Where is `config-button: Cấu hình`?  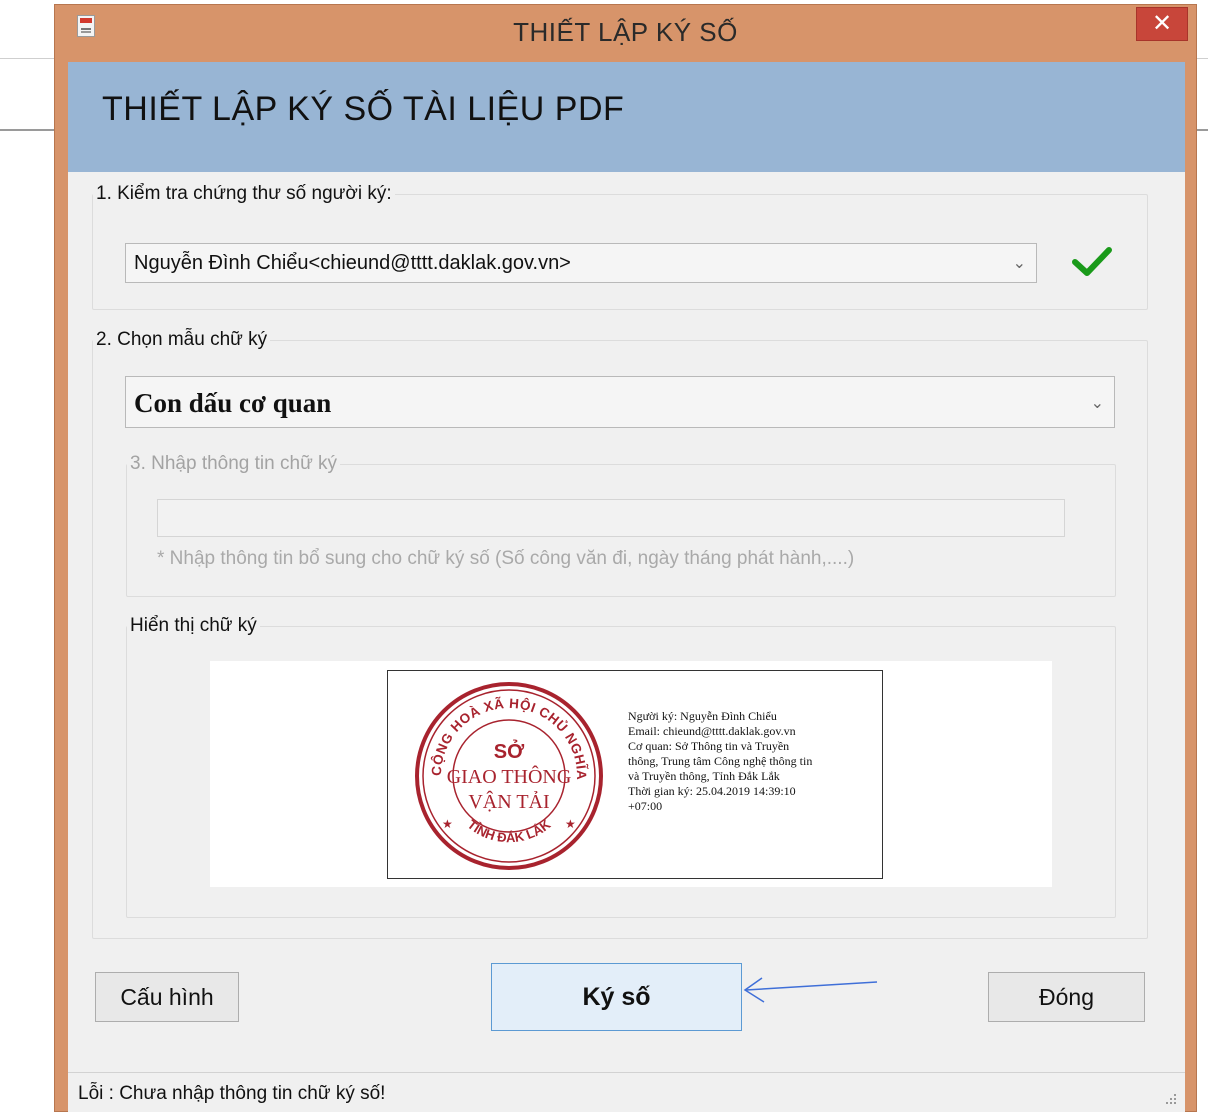 config-button: Cấu hình is located at coordinates (167, 997).